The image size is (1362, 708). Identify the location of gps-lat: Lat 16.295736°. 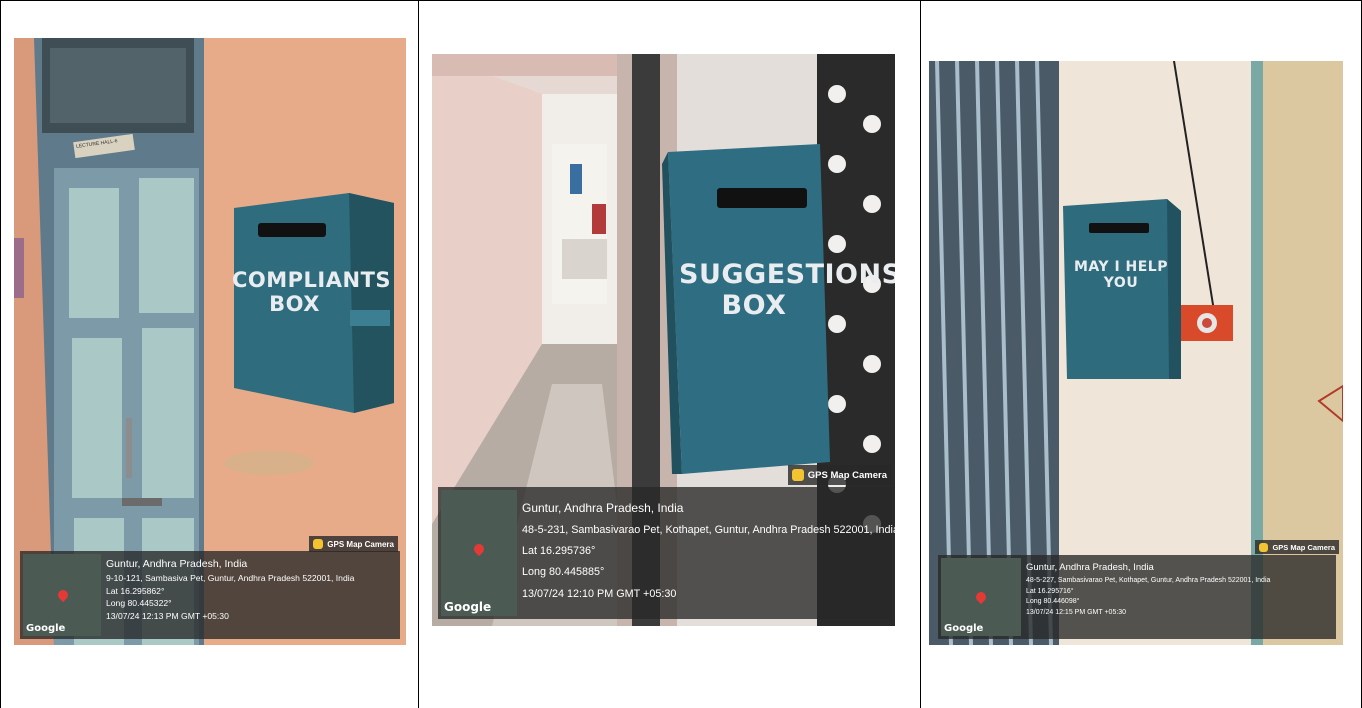
(559, 551).